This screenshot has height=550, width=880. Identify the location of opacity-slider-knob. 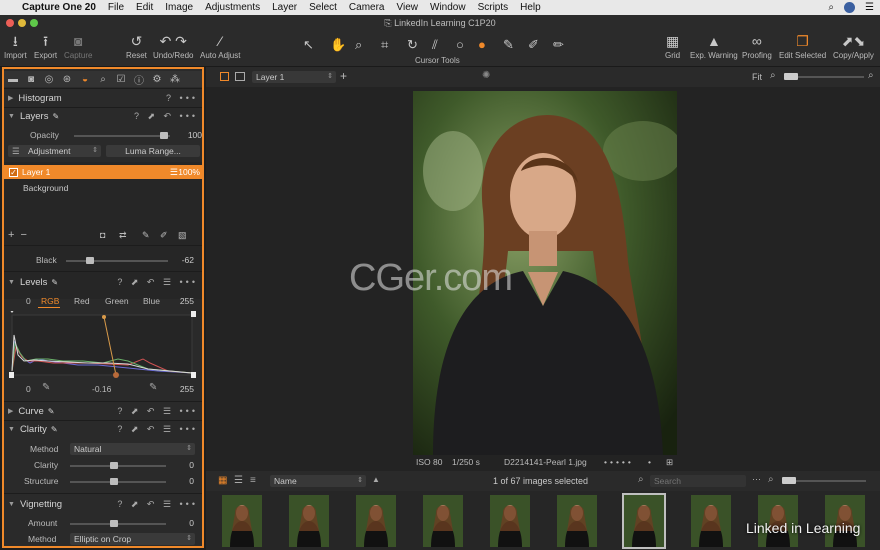
(164, 135).